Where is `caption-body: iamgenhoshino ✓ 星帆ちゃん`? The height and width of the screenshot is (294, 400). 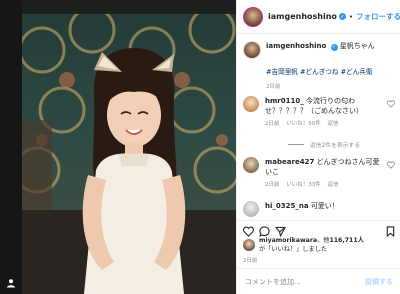 caption-body: iamgenhoshino ✓ 星帆ちゃん is located at coordinates (320, 50).